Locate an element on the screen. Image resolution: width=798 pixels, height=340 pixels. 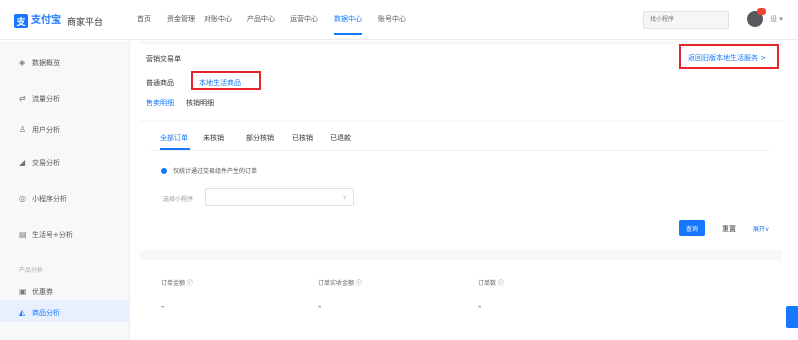
stat-order-amount-label: 订单金额 ⓘ is located at coordinates (177, 283).